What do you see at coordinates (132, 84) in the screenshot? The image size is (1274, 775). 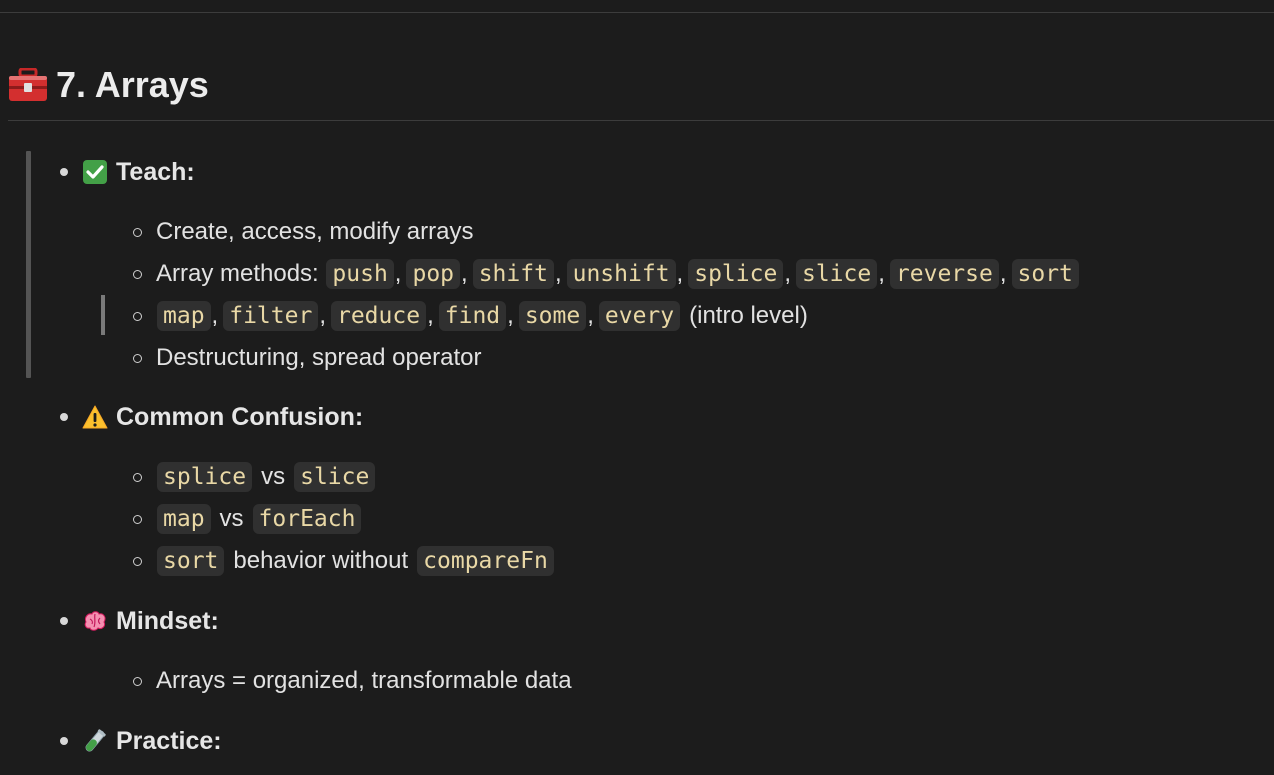 I see `section-title: 7. Arrays` at bounding box center [132, 84].